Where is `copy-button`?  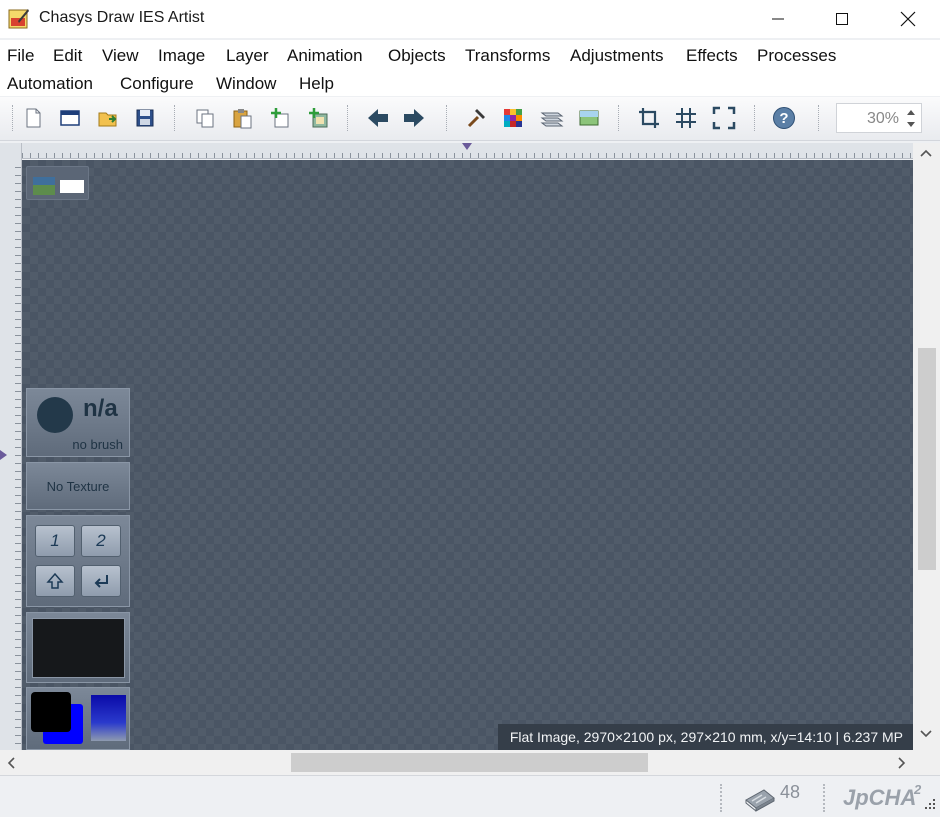 copy-button is located at coordinates (205, 118).